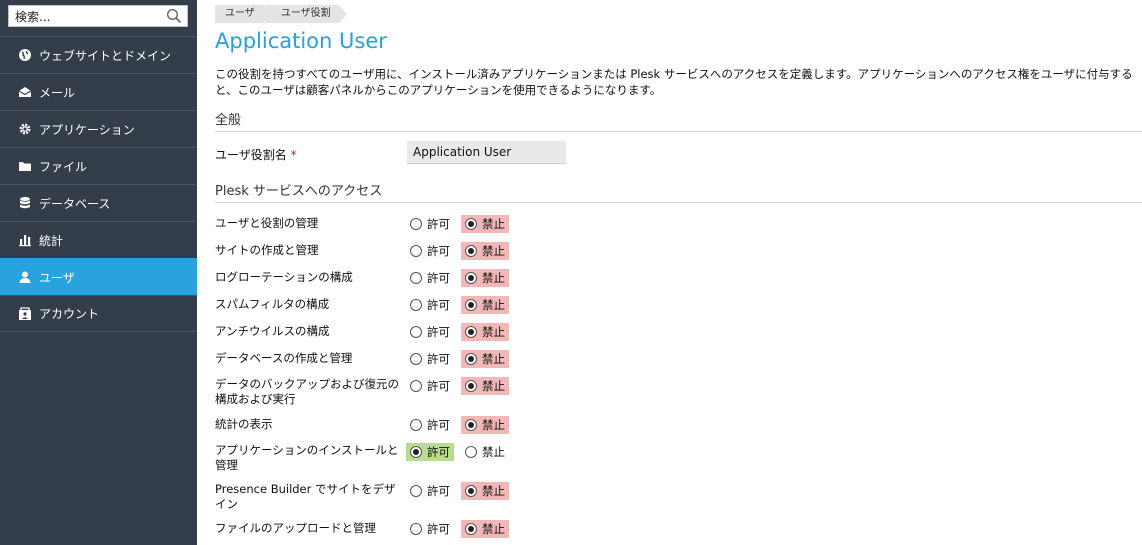  Describe the element at coordinates (307, 457) in the screenshot. I see `permission-label: アプリケーションのインストールと管理` at that location.